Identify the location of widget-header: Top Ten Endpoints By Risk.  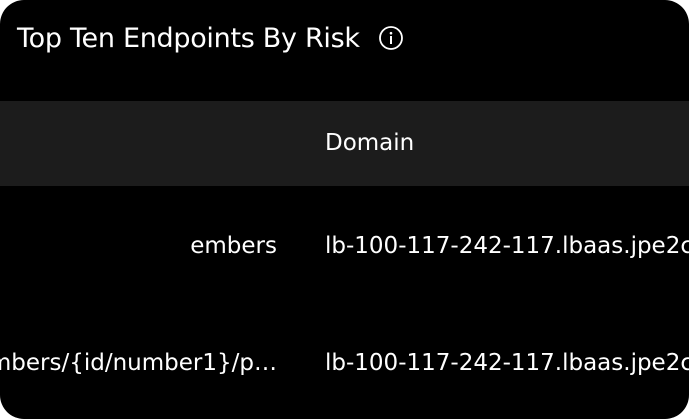
(210, 38).